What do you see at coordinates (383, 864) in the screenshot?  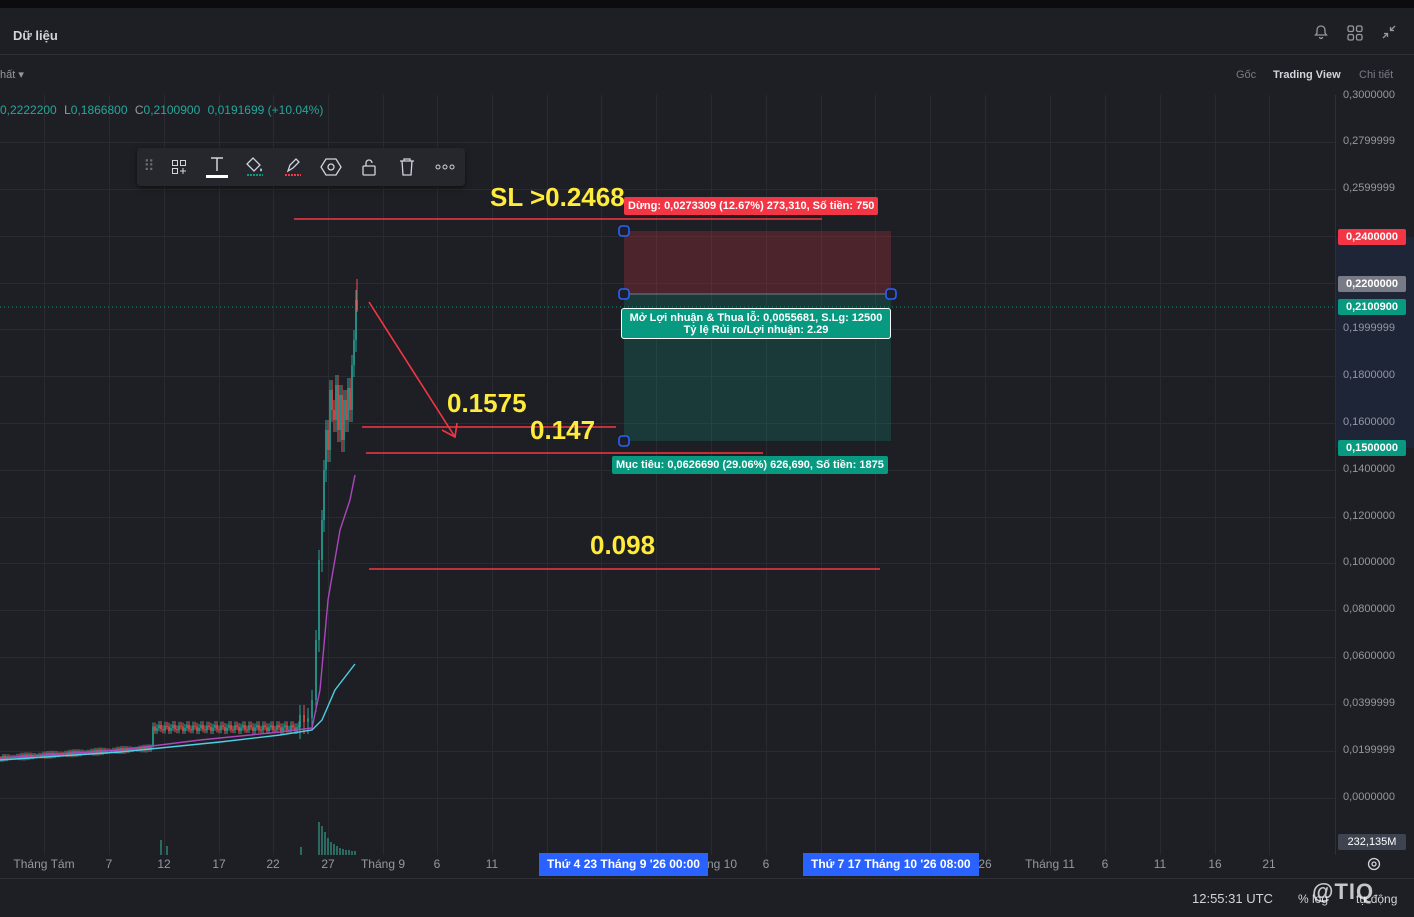 I see `time-tick-label: Tháng 9` at bounding box center [383, 864].